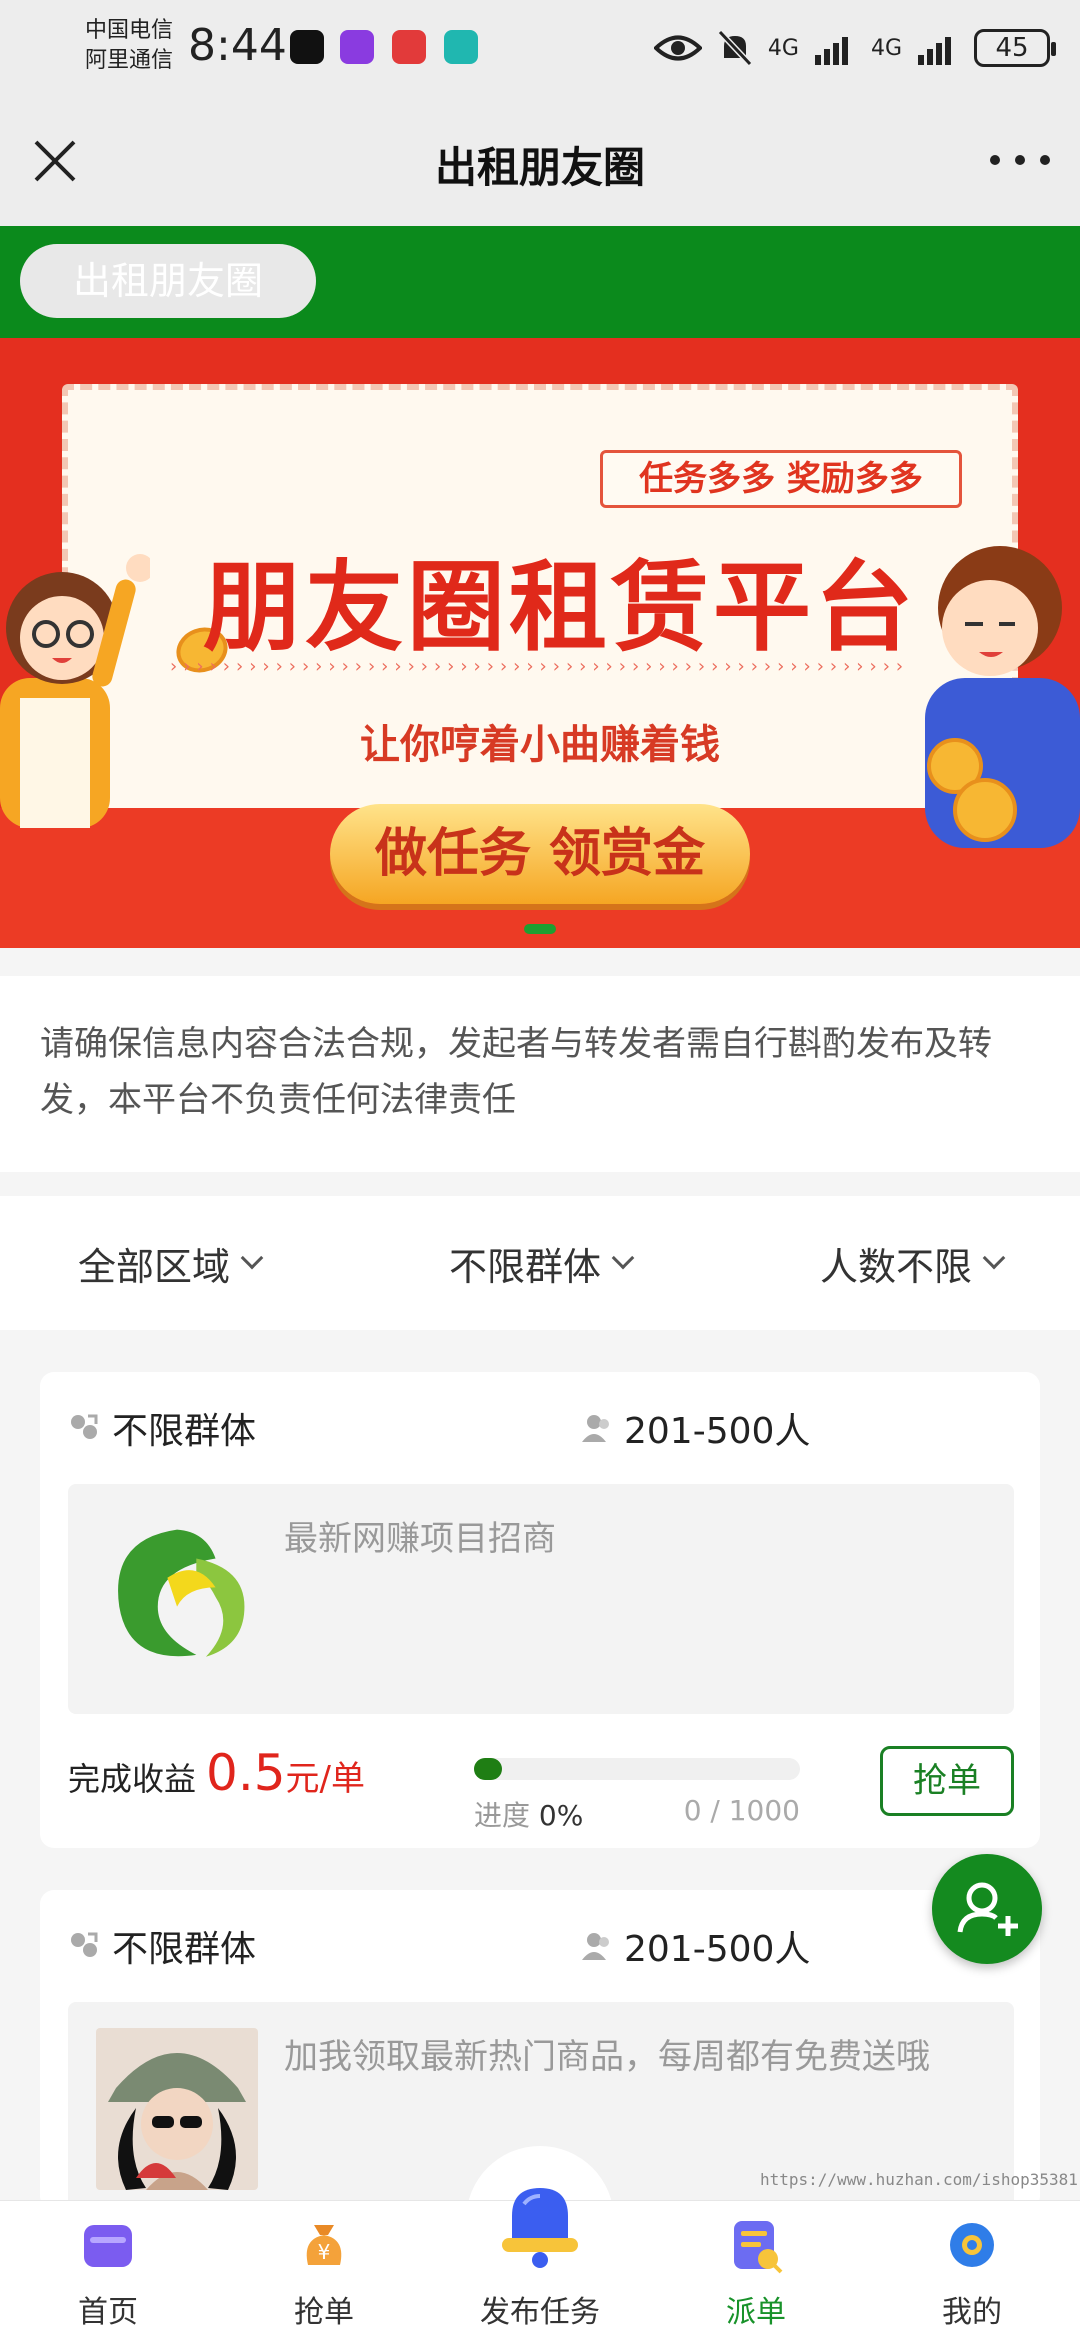 This screenshot has width=1080, height=2340. I want to click on user-photo-thumbnail, so click(177, 2109).